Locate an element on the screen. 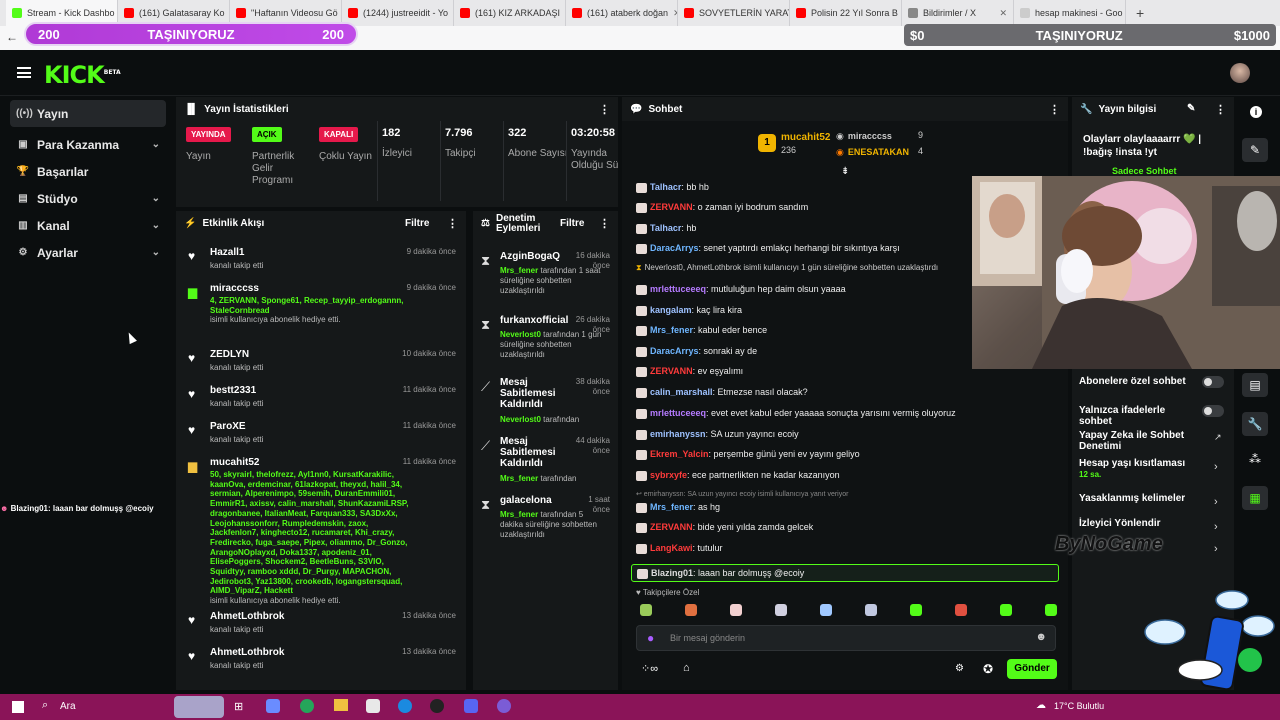  external-link-icon: ↗ is located at coordinates (1218, 437).